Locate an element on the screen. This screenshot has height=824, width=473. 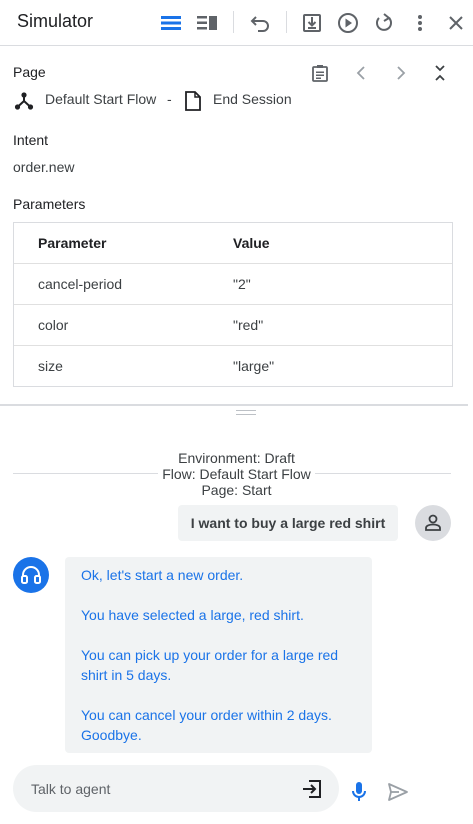
user-message: I want to buy a large red shirt is located at coordinates (288, 523).